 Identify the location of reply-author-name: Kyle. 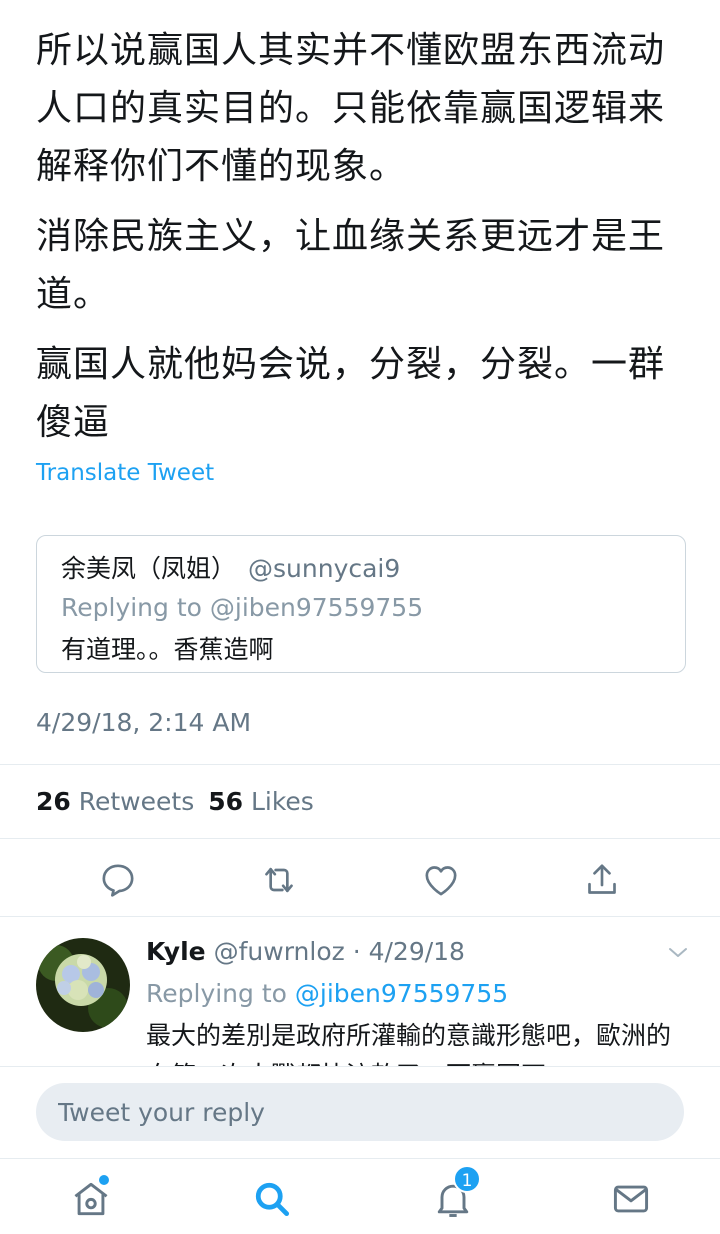
(176, 951).